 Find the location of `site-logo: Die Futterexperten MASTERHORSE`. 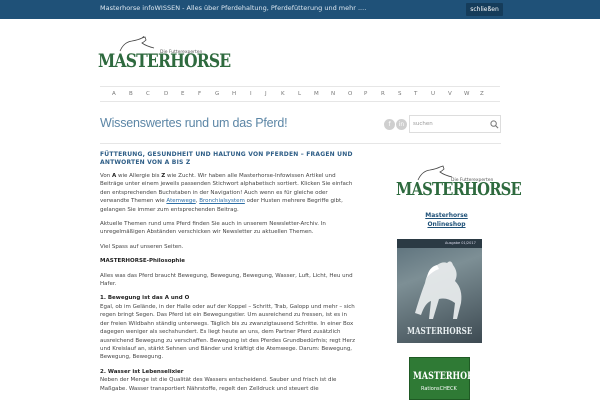

site-logo: Die Futterexperten MASTERHORSE is located at coordinates (164, 56).